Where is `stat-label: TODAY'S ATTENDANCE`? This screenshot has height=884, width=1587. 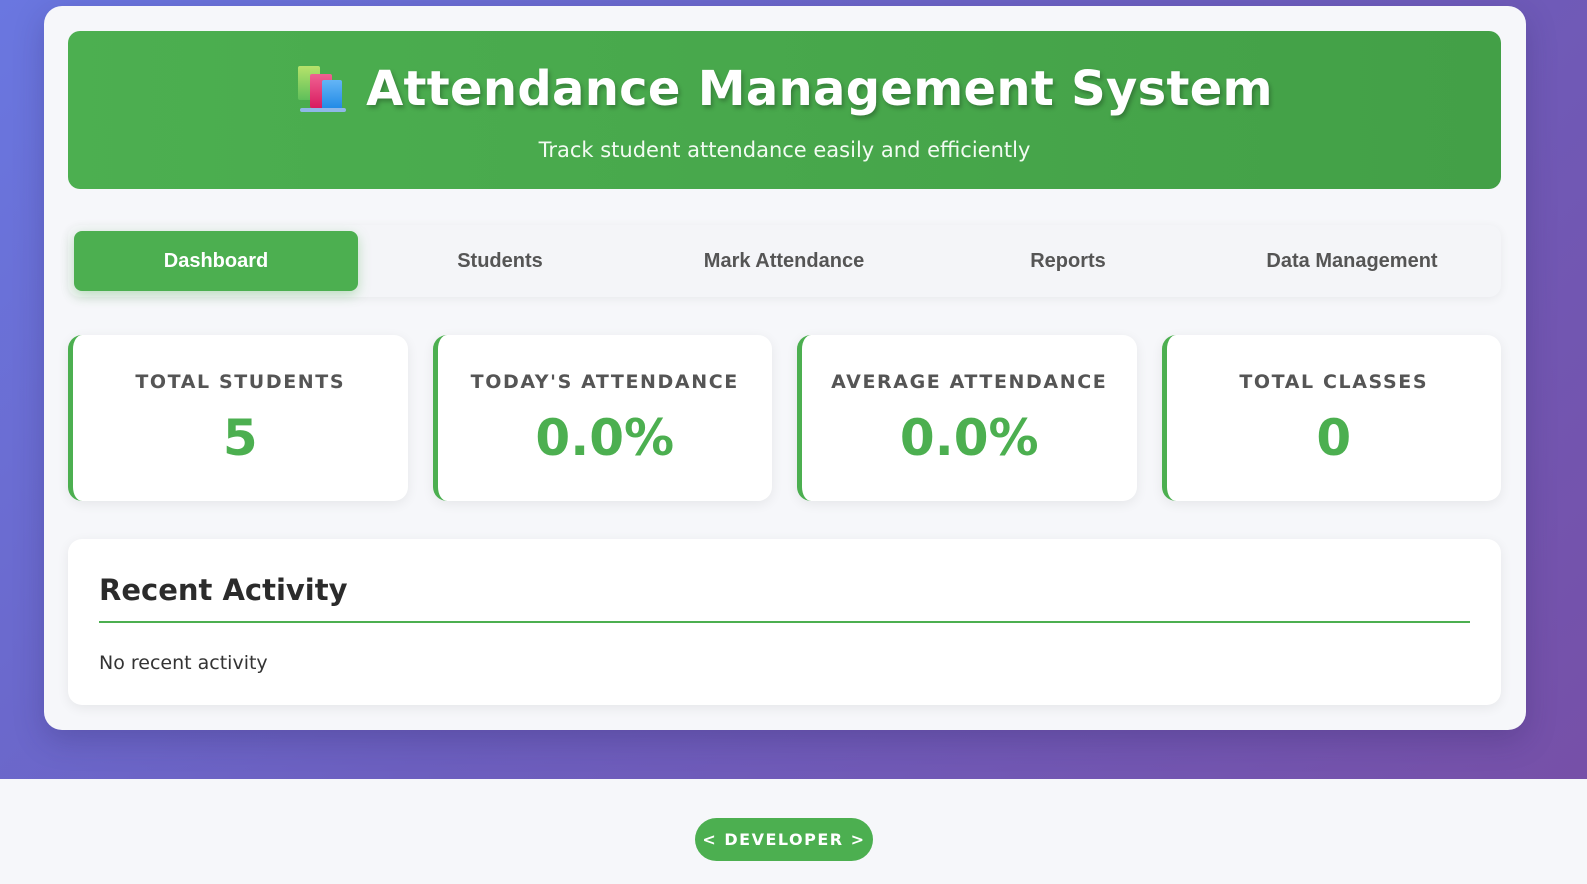
stat-label: TODAY'S ATTENDANCE is located at coordinates (604, 382).